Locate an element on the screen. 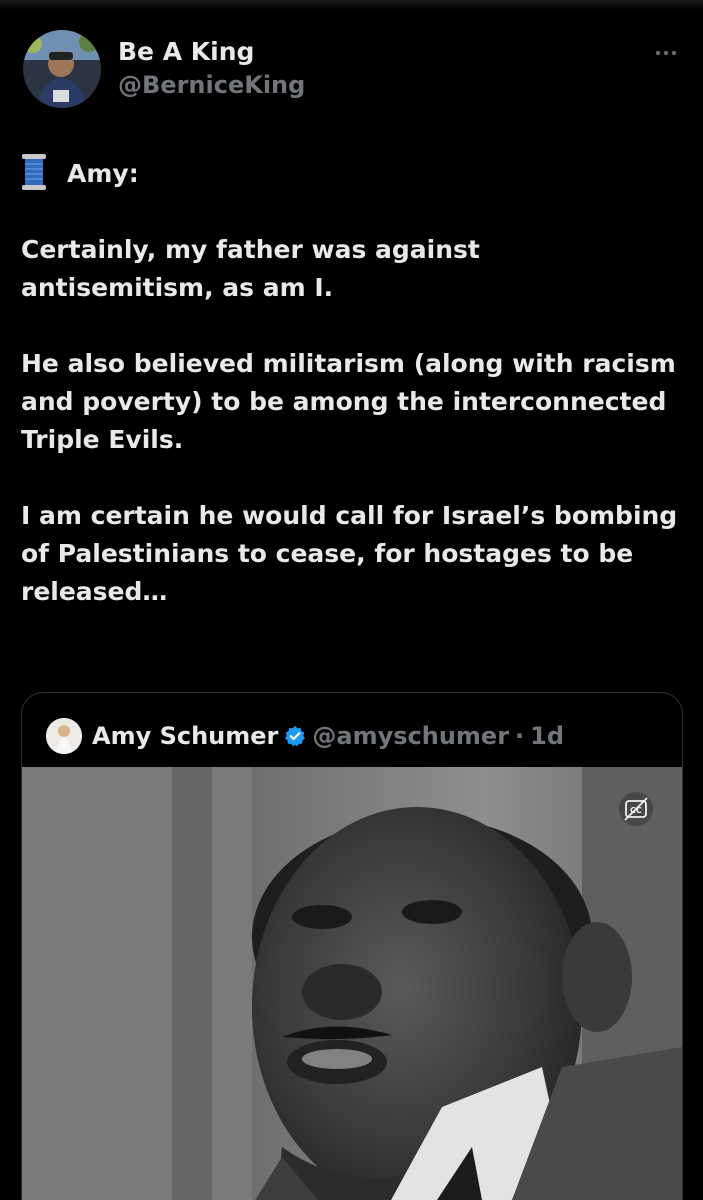 This screenshot has width=703, height=1200. avatar-photo is located at coordinates (62, 69).